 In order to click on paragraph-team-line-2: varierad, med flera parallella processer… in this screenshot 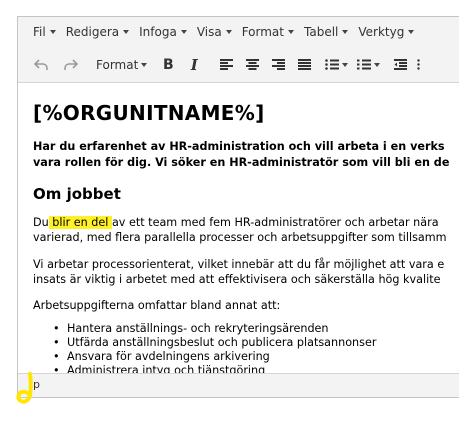, I will do `click(240, 237)`.